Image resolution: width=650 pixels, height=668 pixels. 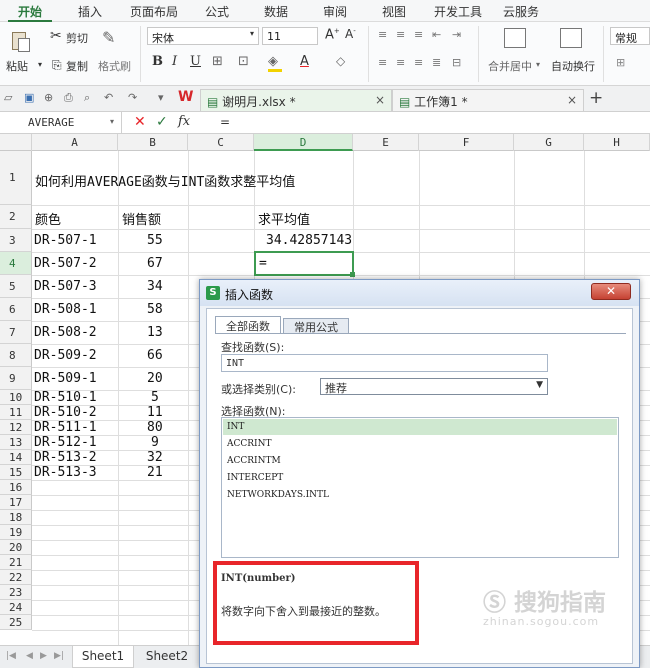 What do you see at coordinates (420, 478) in the screenshot?
I see `function-list-item: INTERCEPT` at bounding box center [420, 478].